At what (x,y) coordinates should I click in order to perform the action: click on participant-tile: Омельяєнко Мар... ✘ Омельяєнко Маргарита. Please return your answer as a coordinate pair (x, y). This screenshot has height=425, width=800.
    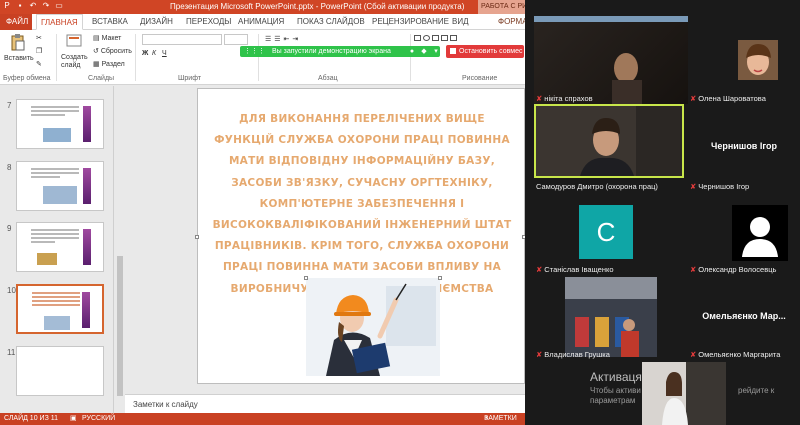
    Looking at the image, I should click on (744, 317).